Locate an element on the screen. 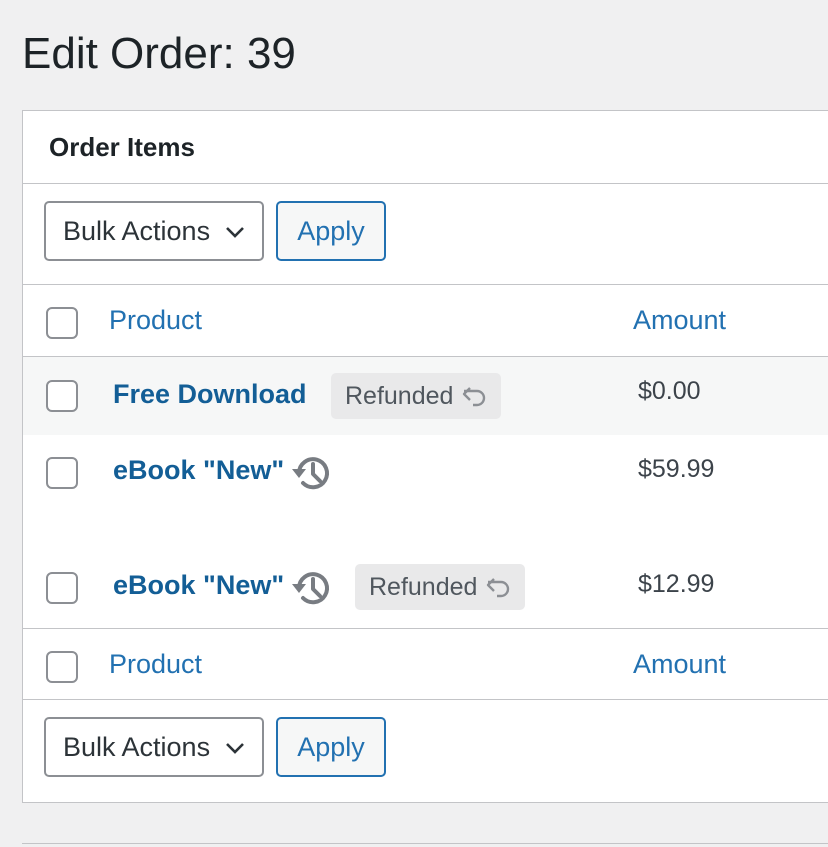 This screenshot has height=847, width=828. apply-button-top: Apply is located at coordinates (331, 231).